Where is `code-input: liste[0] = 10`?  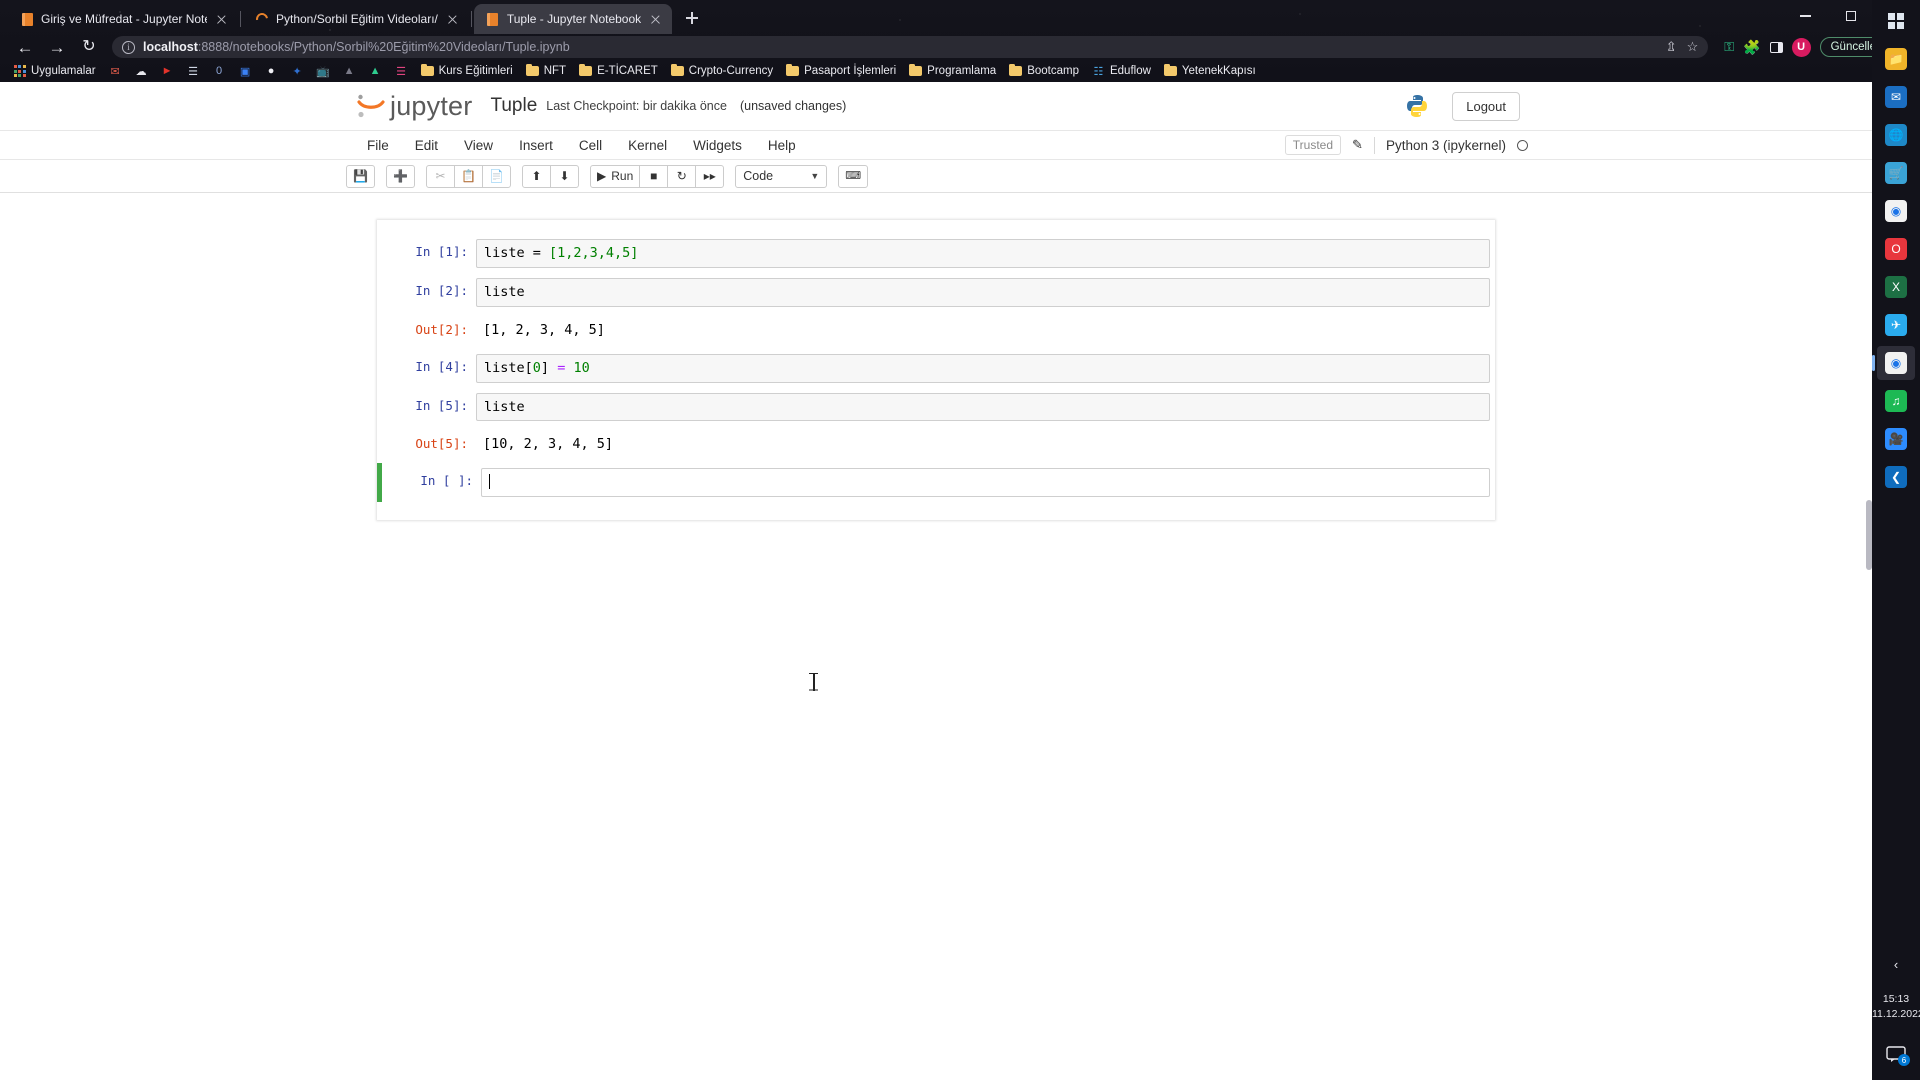 code-input: liste[0] = 10 is located at coordinates (983, 368).